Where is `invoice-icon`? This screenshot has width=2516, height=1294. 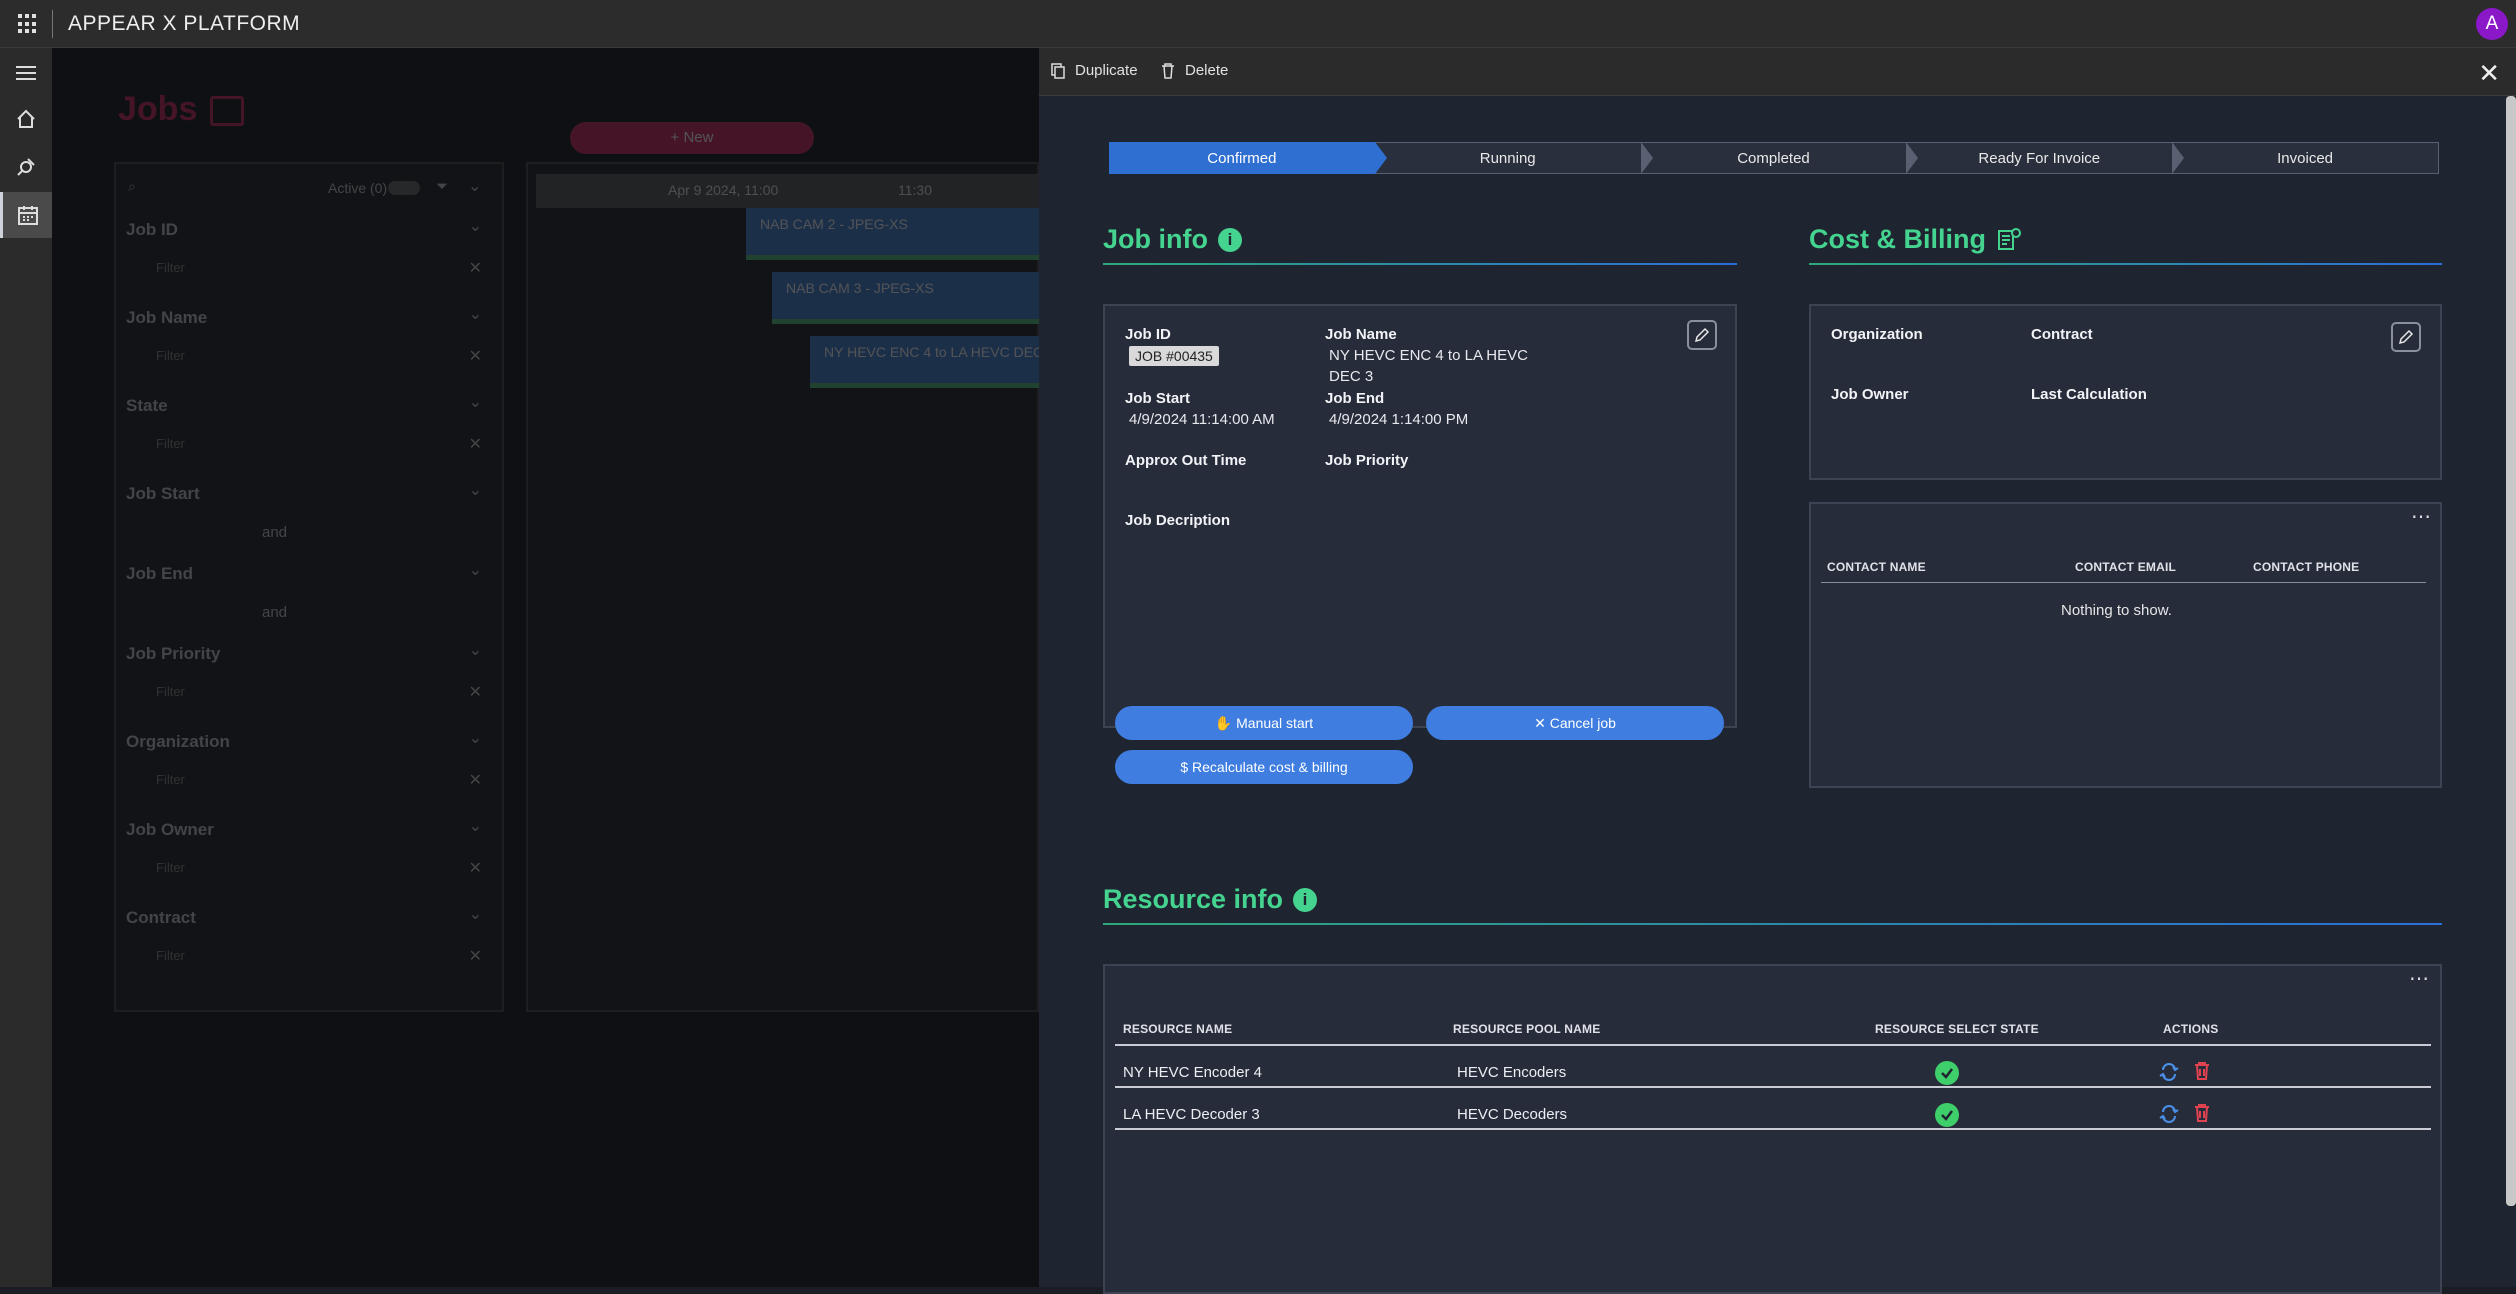 invoice-icon is located at coordinates (2009, 240).